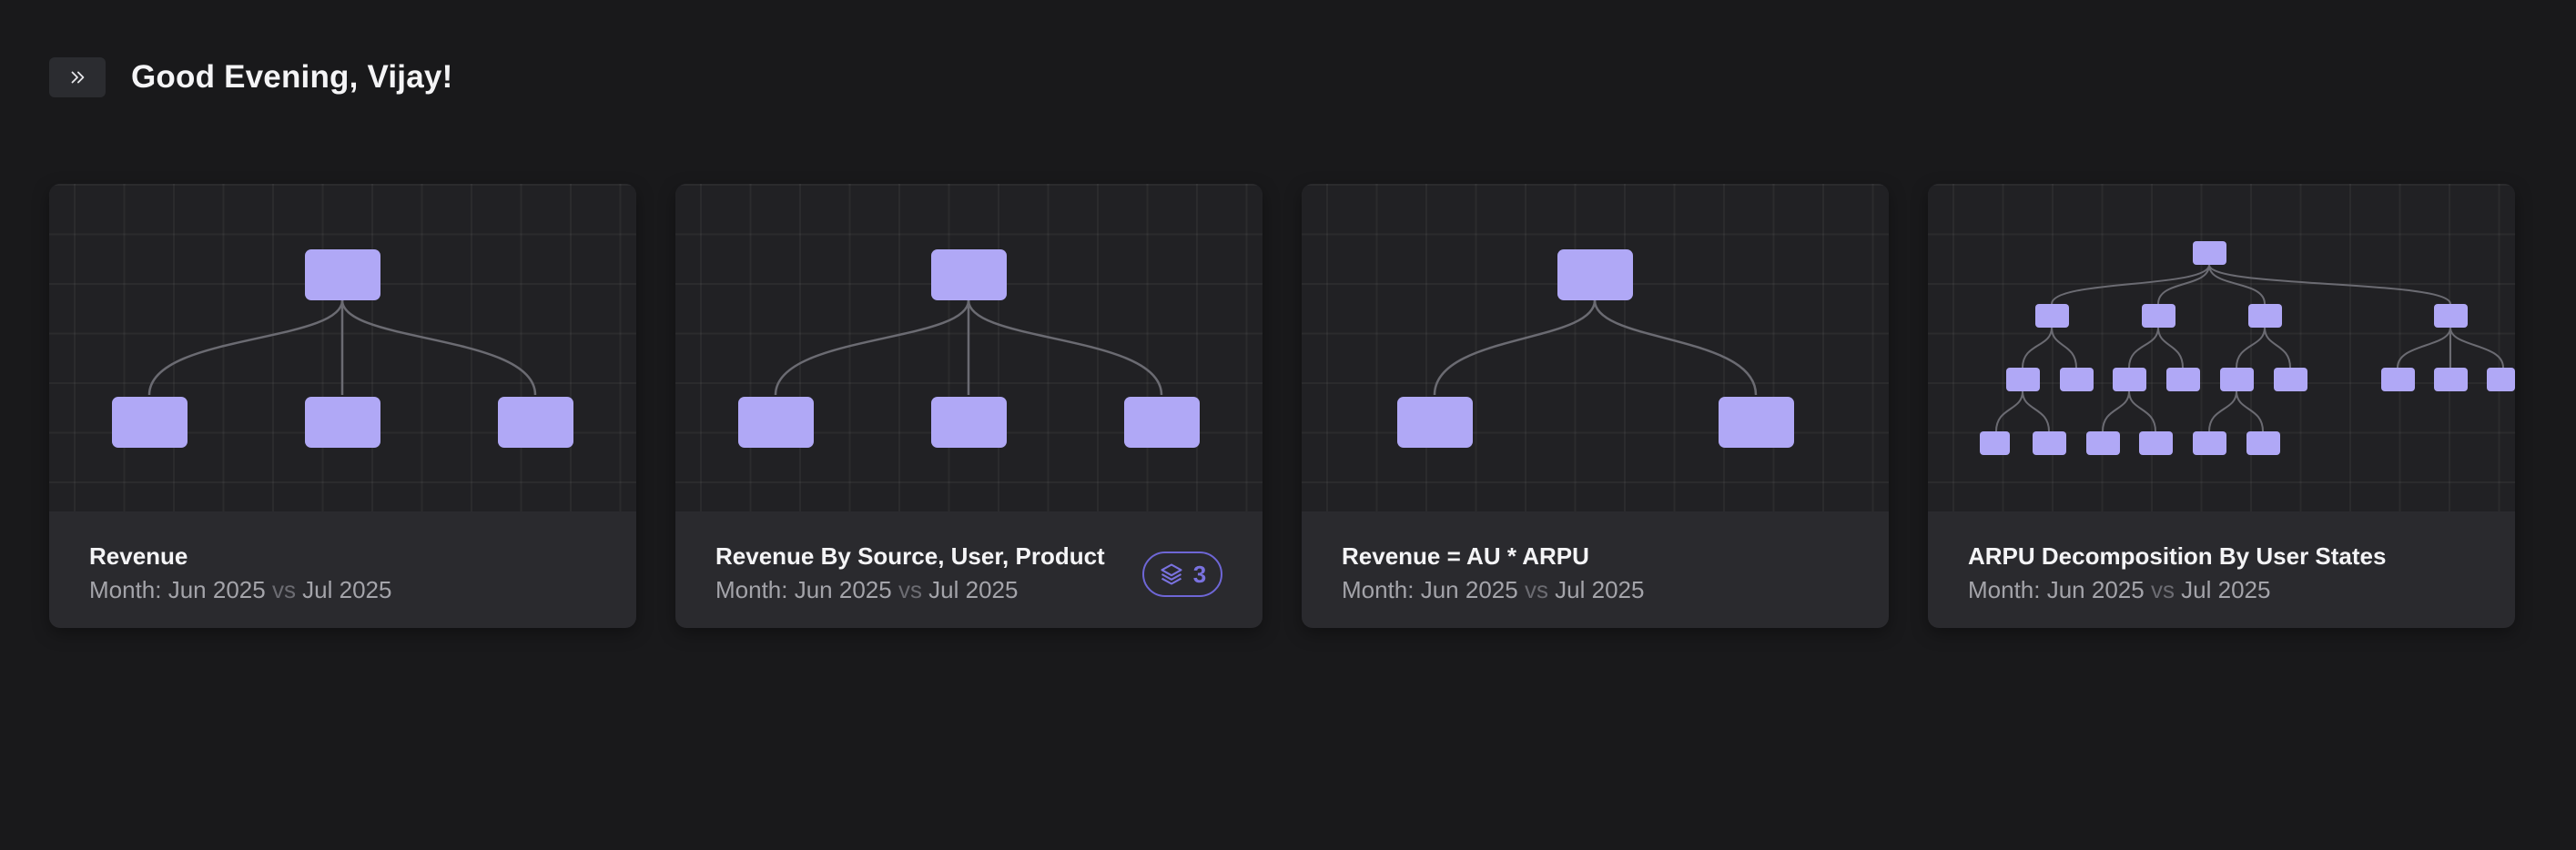 This screenshot has height=850, width=2576. I want to click on expand-sidebar-button, so click(77, 77).